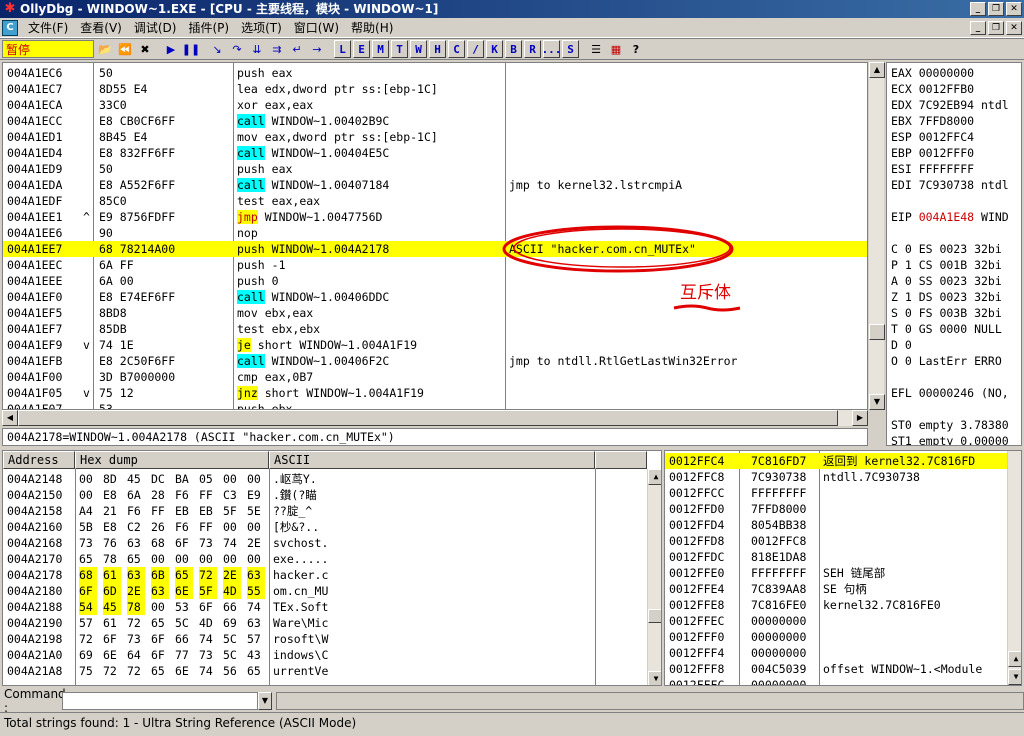 This screenshot has width=1024, height=736. Describe the element at coordinates (946, 361) in the screenshot. I see `register-row: O 0 LastErr ERRO` at that location.